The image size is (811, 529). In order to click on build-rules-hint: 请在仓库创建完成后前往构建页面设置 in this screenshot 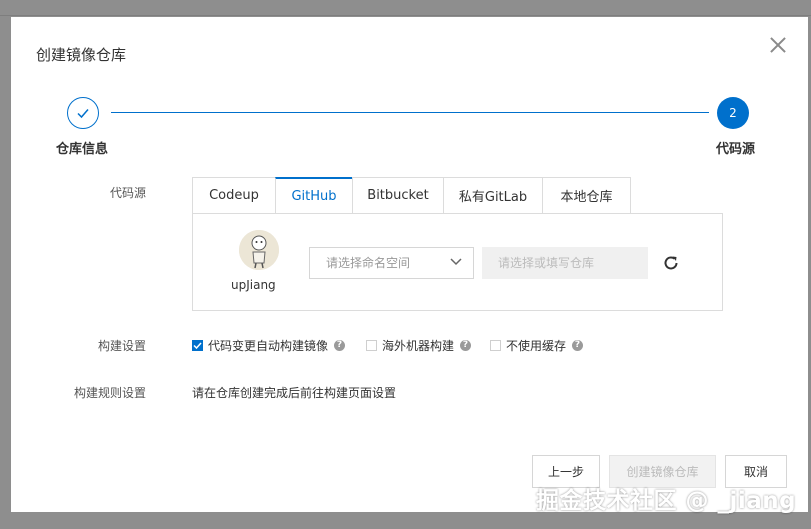, I will do `click(294, 393)`.